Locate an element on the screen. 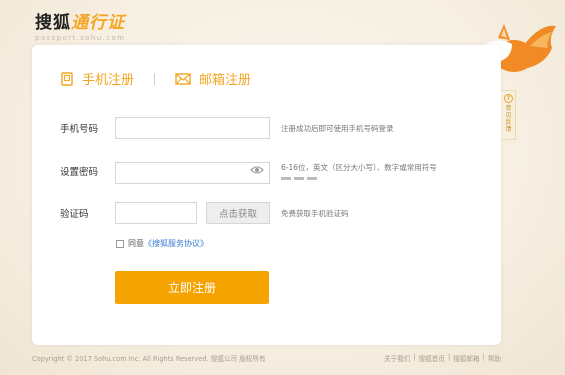 The width and height of the screenshot is (565, 375). tab-email-register: 邮箱注册 is located at coordinates (213, 78).